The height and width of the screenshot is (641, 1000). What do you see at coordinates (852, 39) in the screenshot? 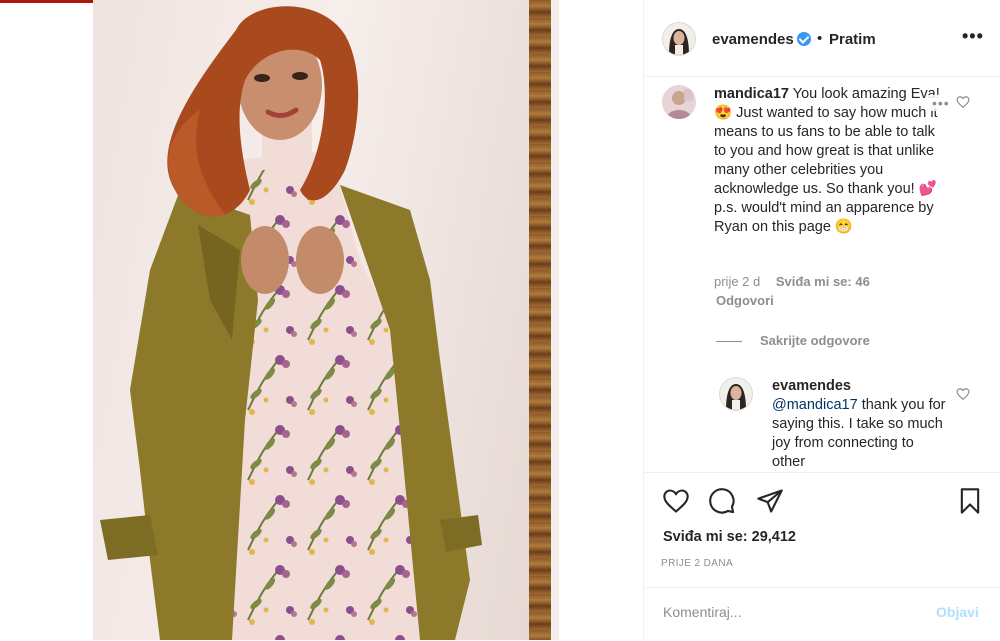
I see `follow-button: Pratim` at bounding box center [852, 39].